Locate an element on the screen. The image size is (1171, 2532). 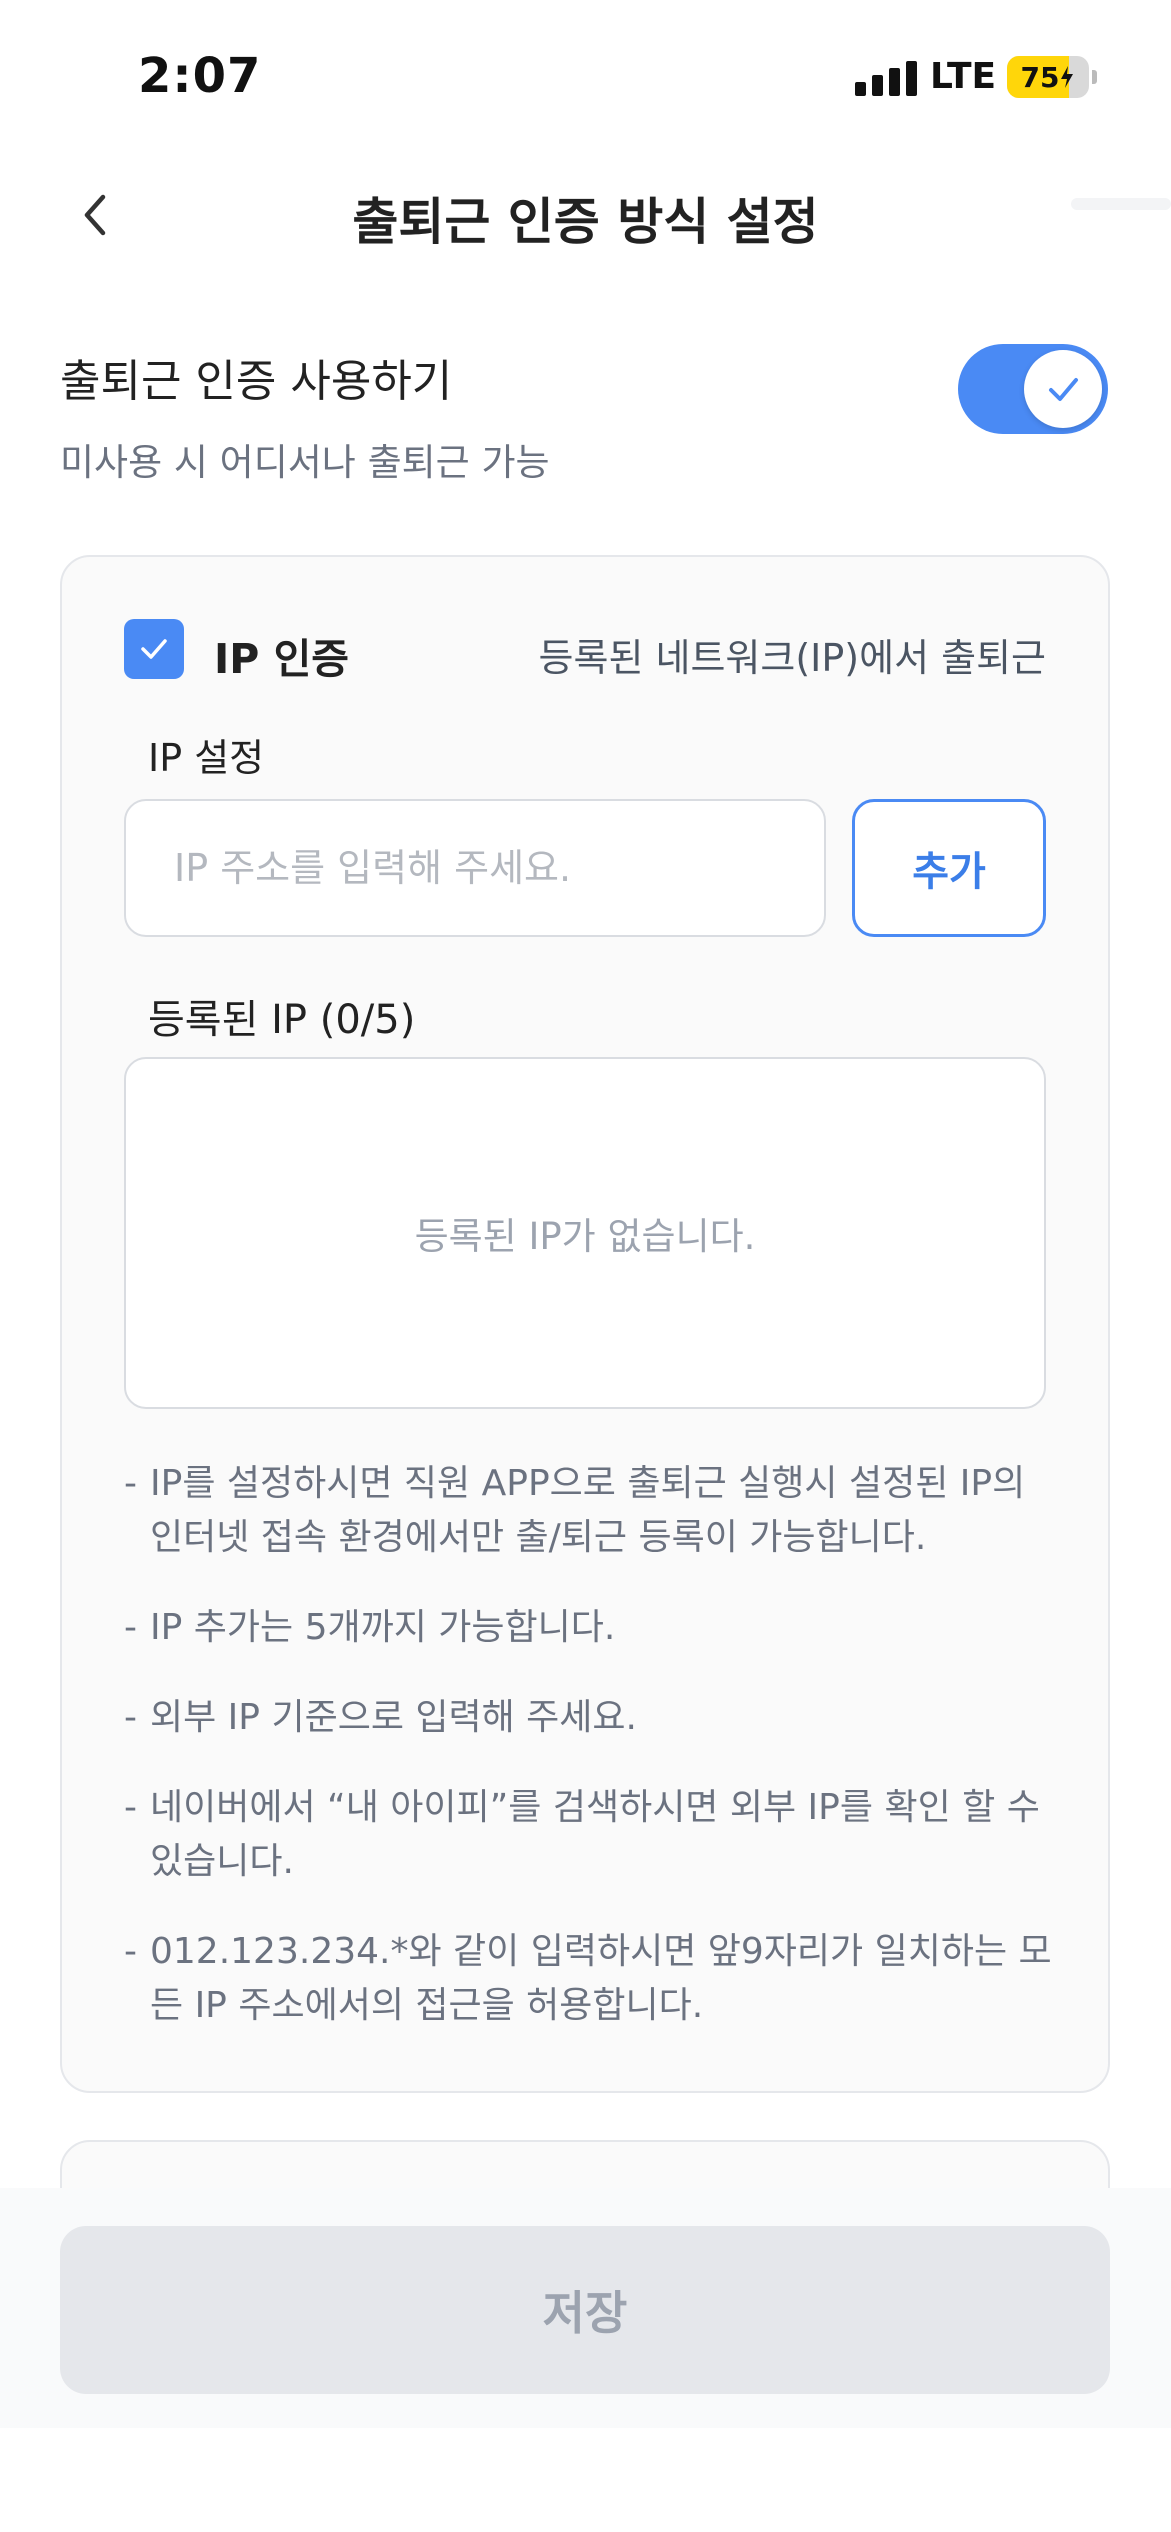
status-bar: 2:07 LTE 75 is located at coordinates (585, 75).